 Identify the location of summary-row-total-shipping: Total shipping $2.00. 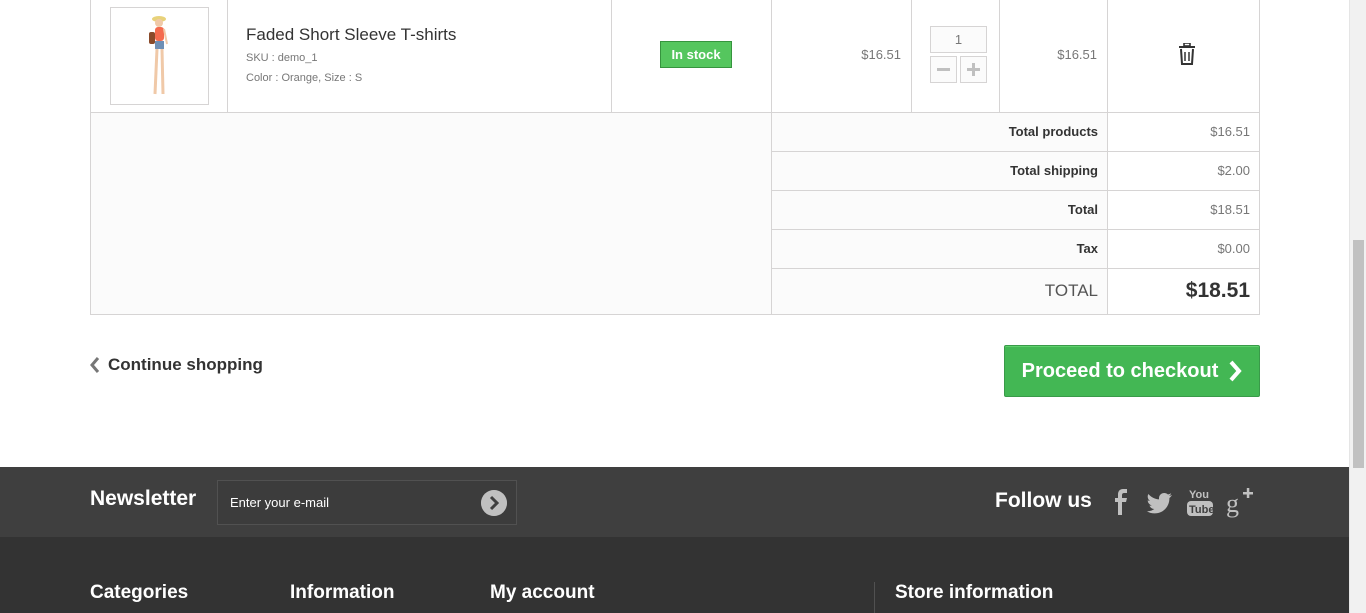
(1015, 171).